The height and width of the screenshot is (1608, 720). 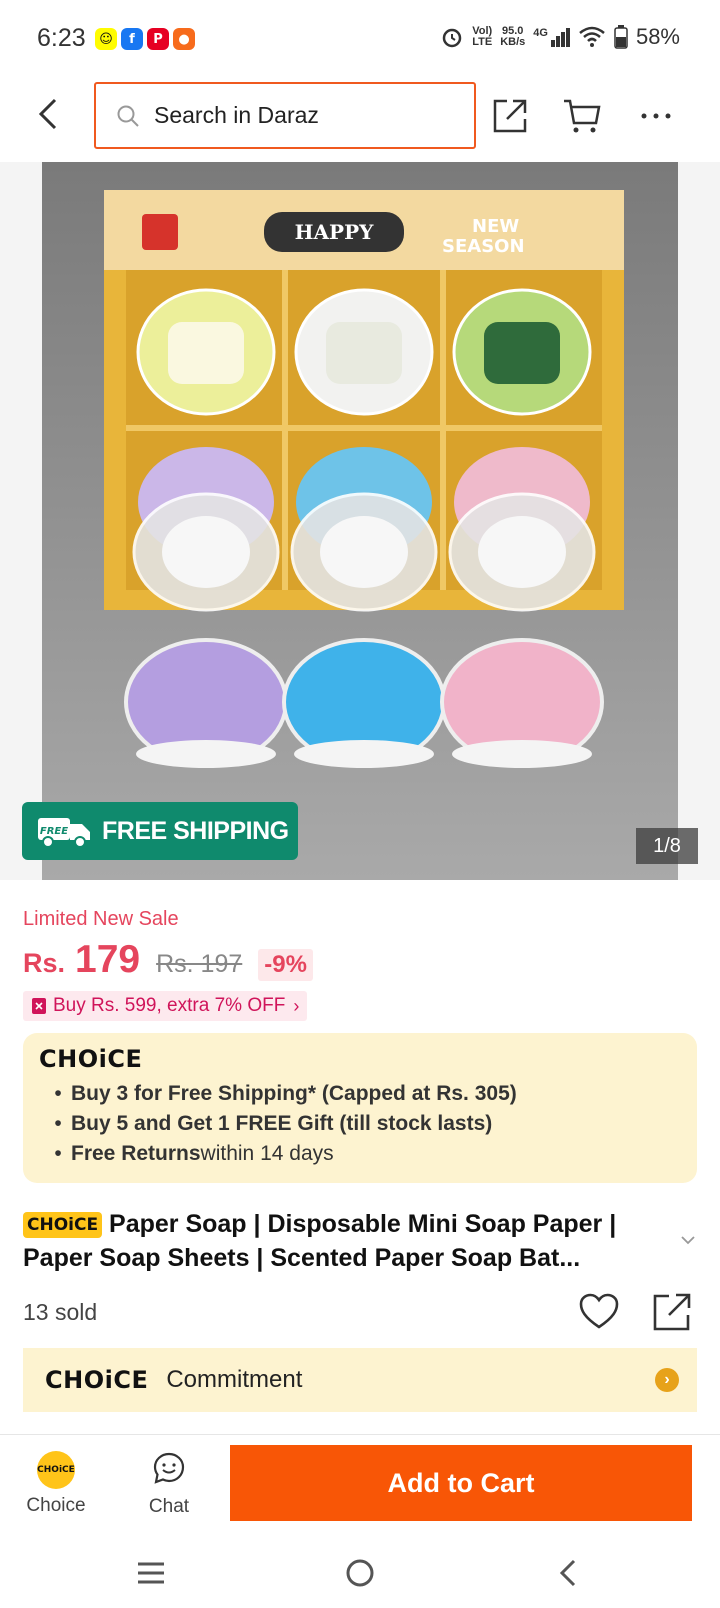 I want to click on volte-indicator: Vol) LTE, so click(x=482, y=36).